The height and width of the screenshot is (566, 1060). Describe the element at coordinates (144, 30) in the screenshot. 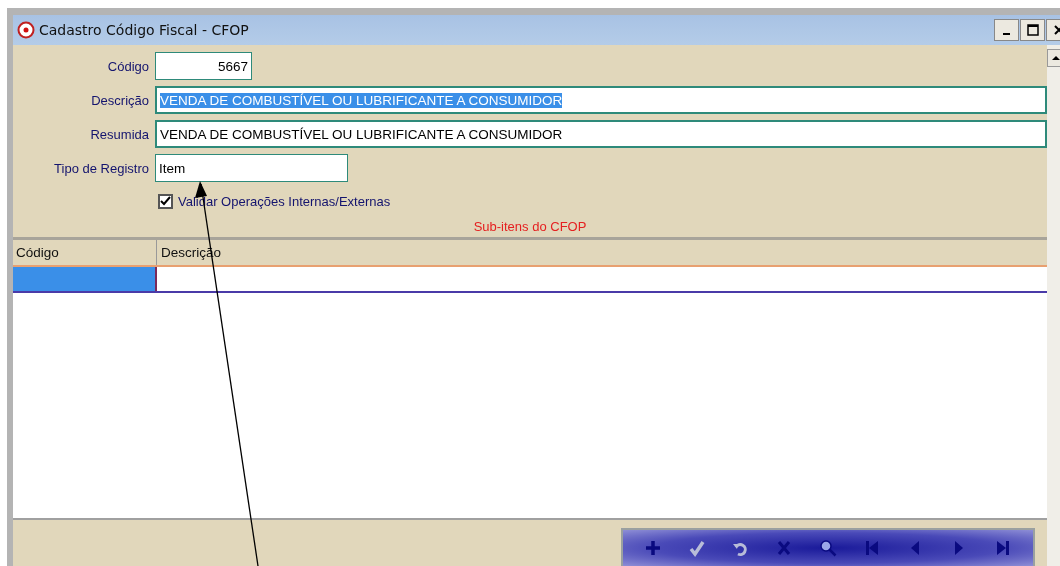

I see `window-title: Cadastro Código Fiscal - CFOP` at that location.